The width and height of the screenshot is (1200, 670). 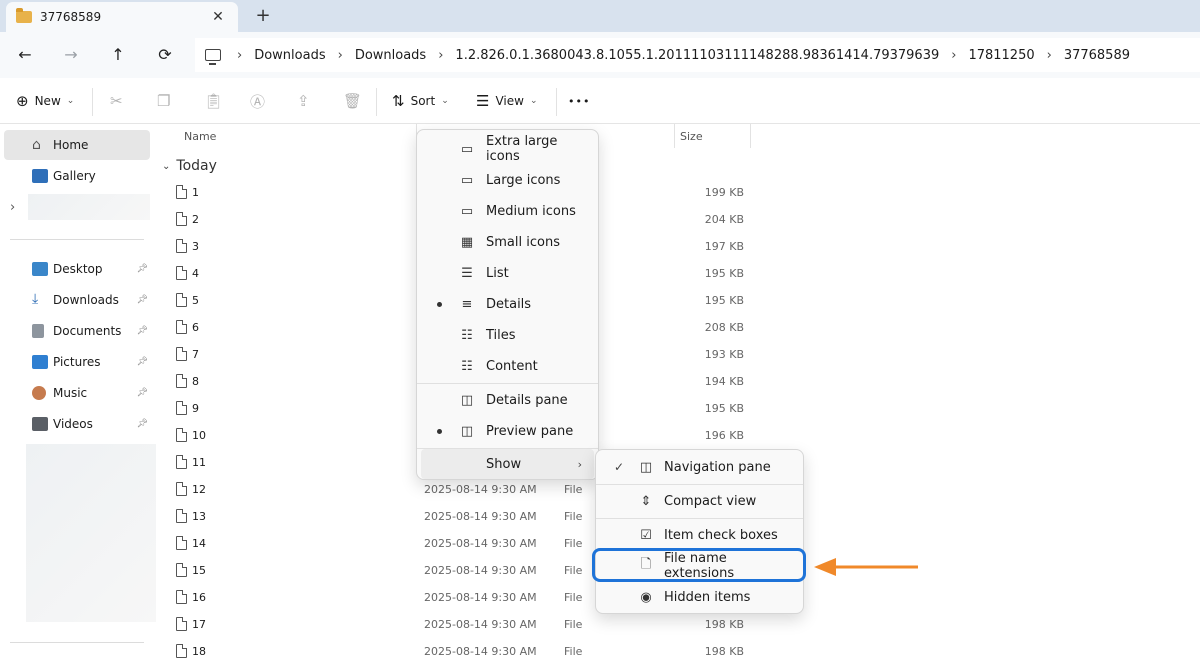 What do you see at coordinates (352, 101) in the screenshot?
I see `delete-button: 🗑︎` at bounding box center [352, 101].